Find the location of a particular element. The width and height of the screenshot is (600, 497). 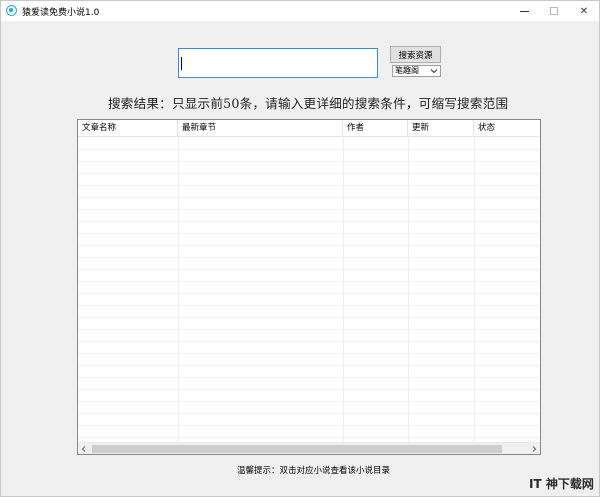

source-select-value: 笔趣阁 is located at coordinates (407, 70).